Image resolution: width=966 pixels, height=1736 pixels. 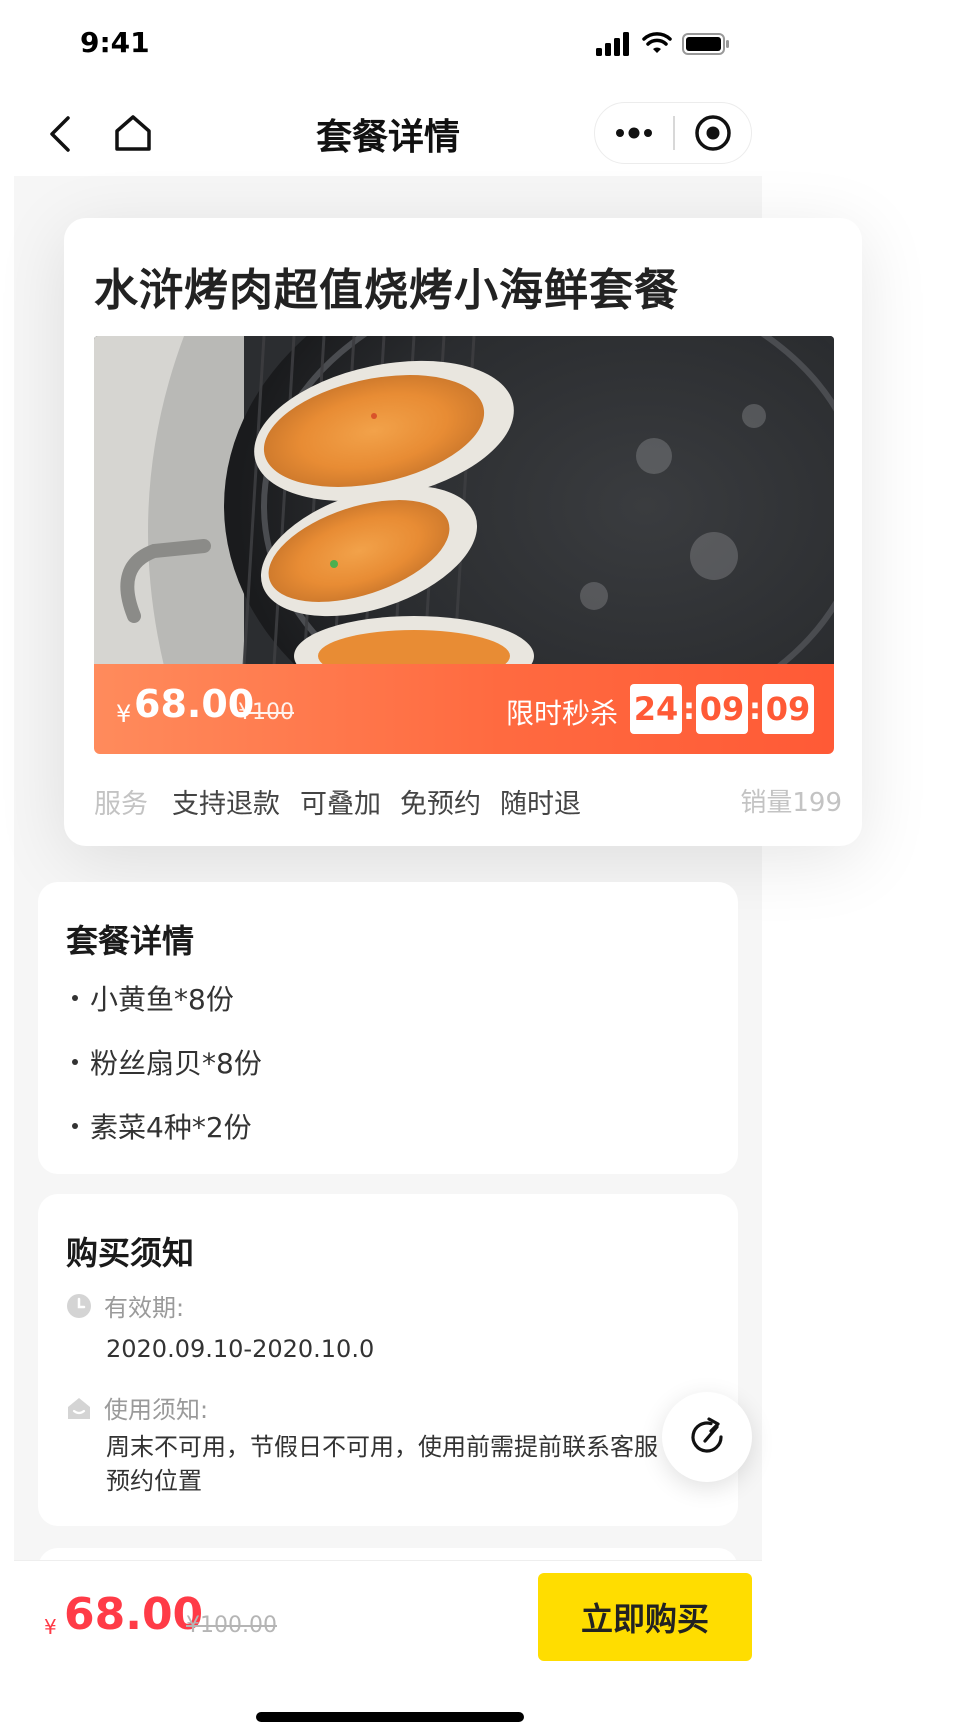 What do you see at coordinates (483, 46) in the screenshot?
I see `status-bar: 9:41` at bounding box center [483, 46].